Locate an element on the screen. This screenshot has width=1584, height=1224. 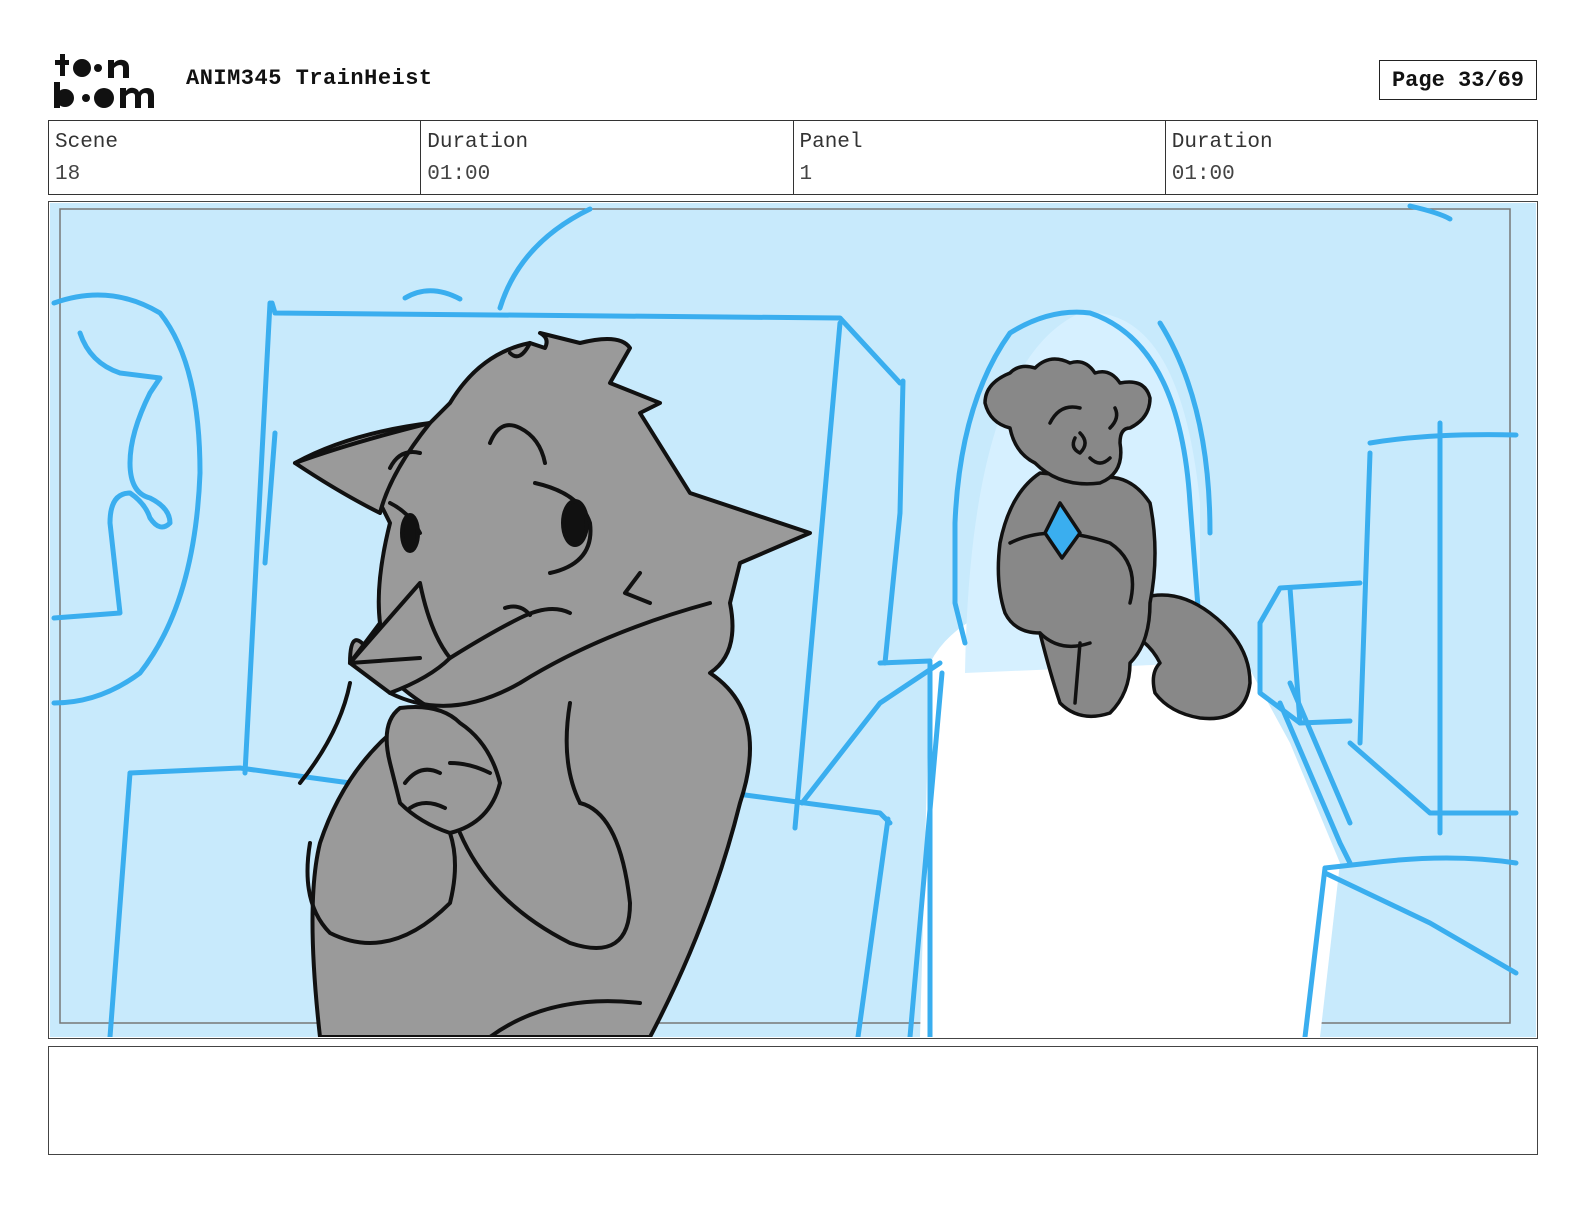
scene-cell: Scene 18 is located at coordinates (235, 157).